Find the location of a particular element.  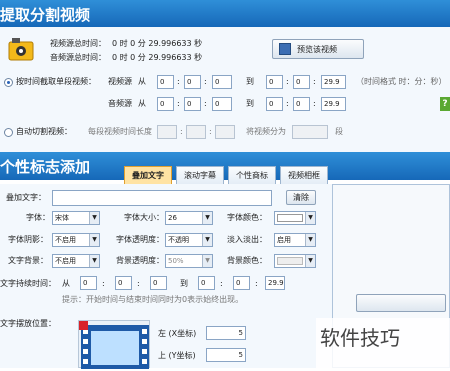

audio-total-time: 0 时 0 分 29.996633 秒 is located at coordinates (157, 57).